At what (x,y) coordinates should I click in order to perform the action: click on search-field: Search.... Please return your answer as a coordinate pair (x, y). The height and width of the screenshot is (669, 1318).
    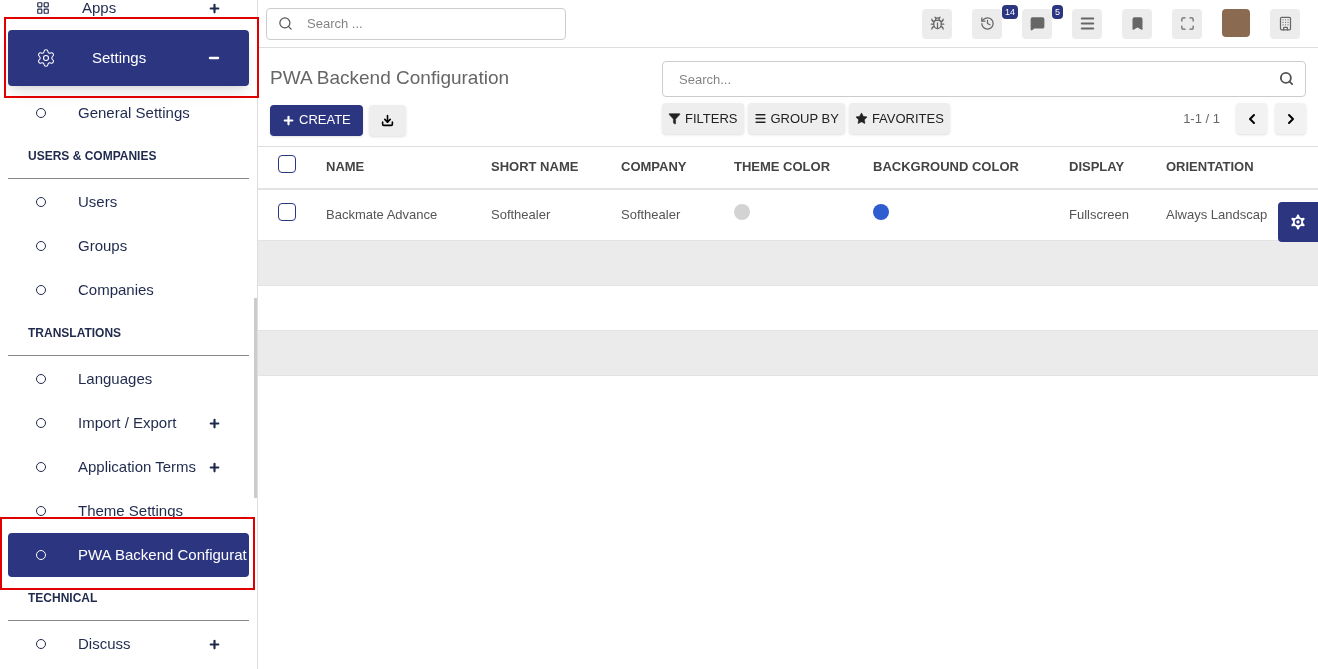
    Looking at the image, I should click on (984, 79).